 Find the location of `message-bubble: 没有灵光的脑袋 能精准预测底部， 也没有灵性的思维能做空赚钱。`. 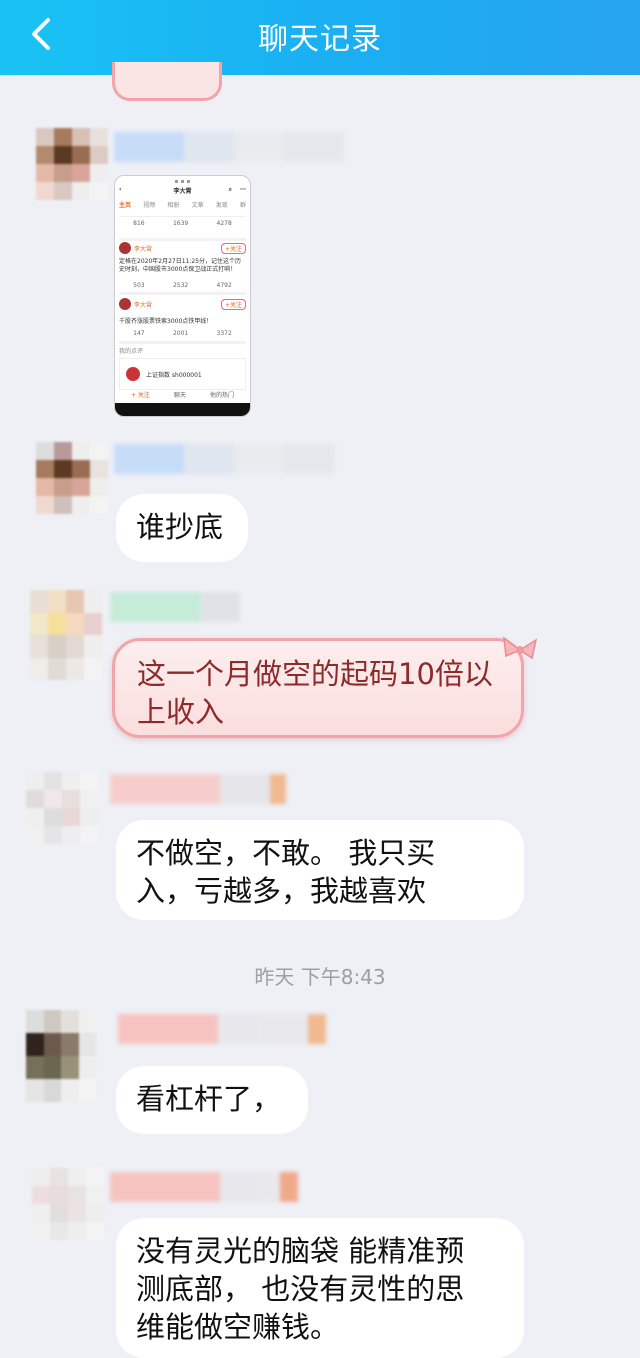

message-bubble: 没有灵光的脑袋 能精准预测底部， 也没有灵性的思维能做空赚钱。 is located at coordinates (320, 1288).